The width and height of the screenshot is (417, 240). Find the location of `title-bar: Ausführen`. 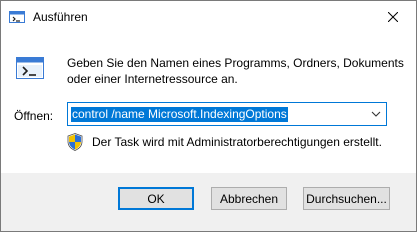

title-bar: Ausführen is located at coordinates (208, 17).